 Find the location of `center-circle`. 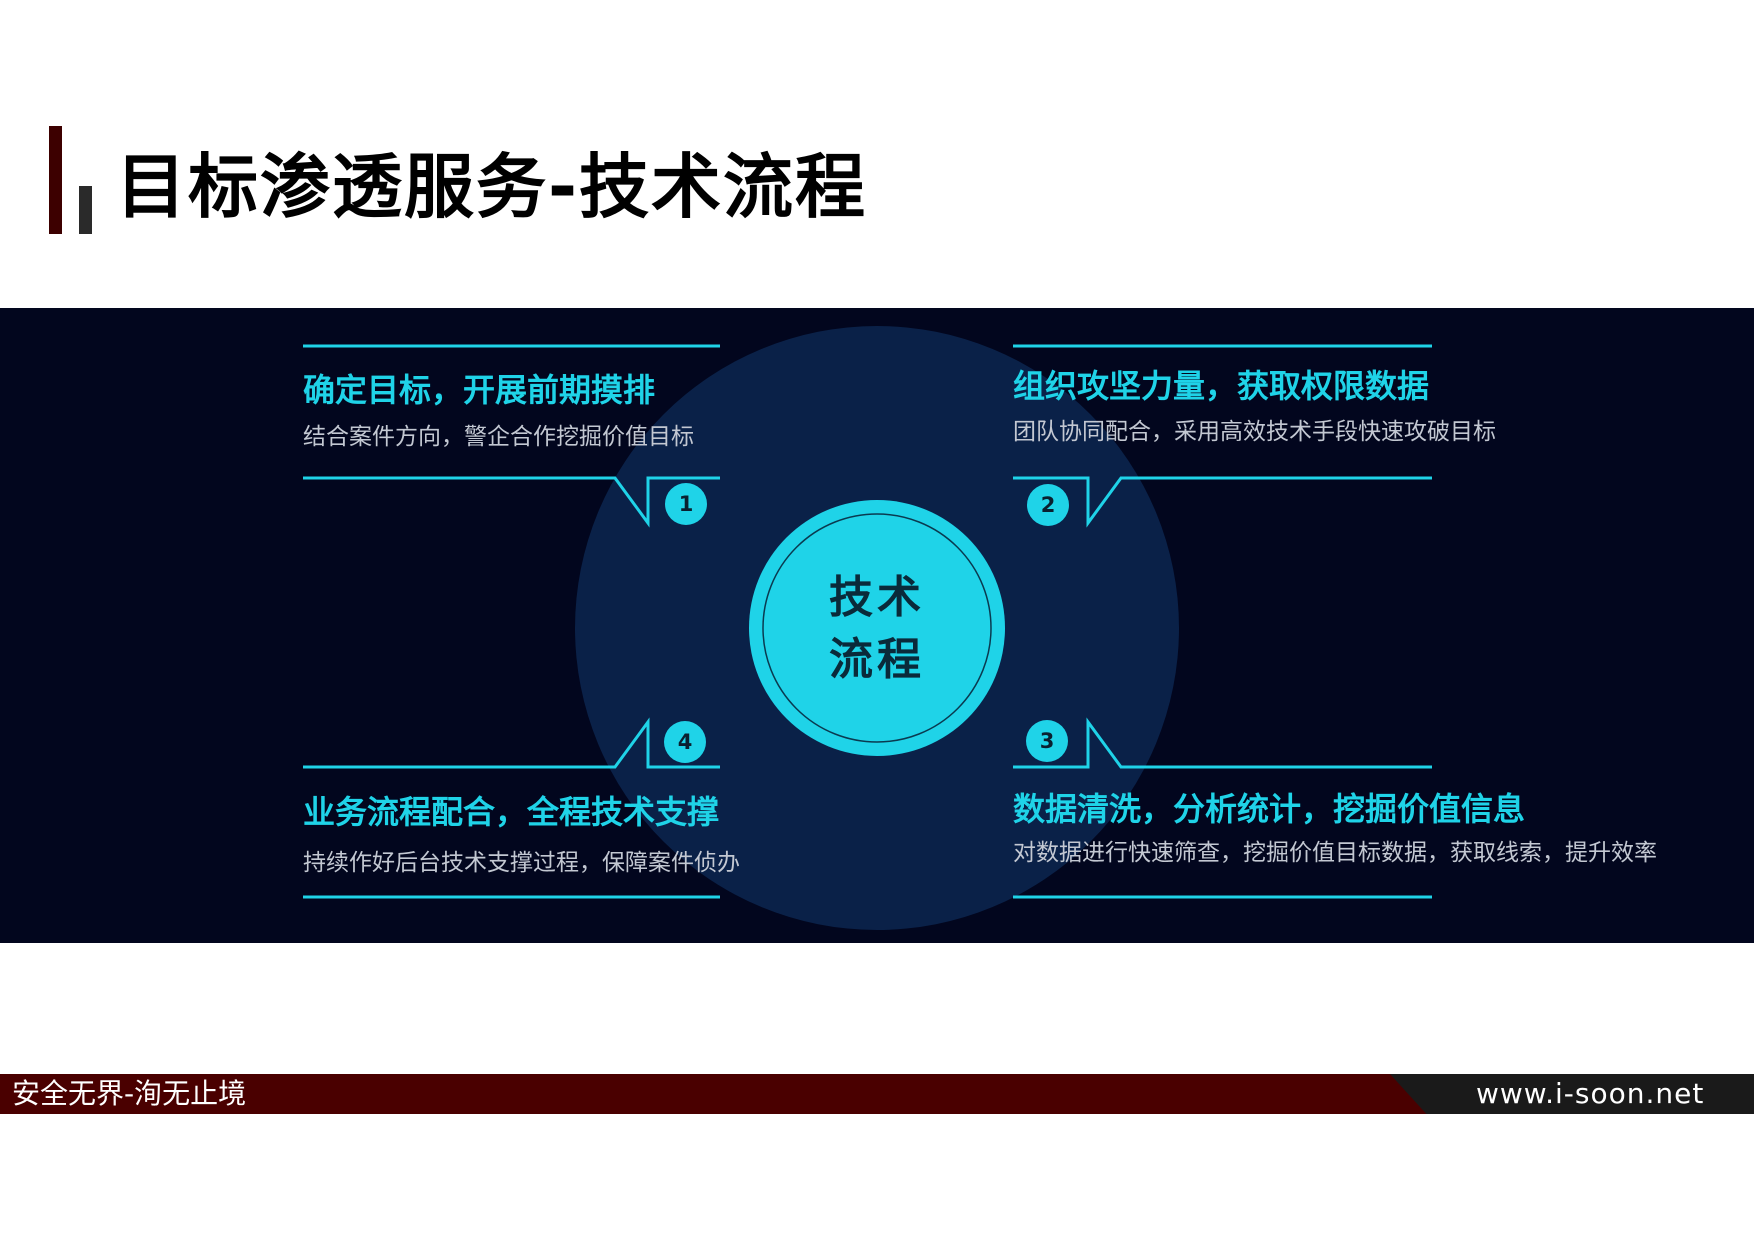

center-circle is located at coordinates (877, 628).